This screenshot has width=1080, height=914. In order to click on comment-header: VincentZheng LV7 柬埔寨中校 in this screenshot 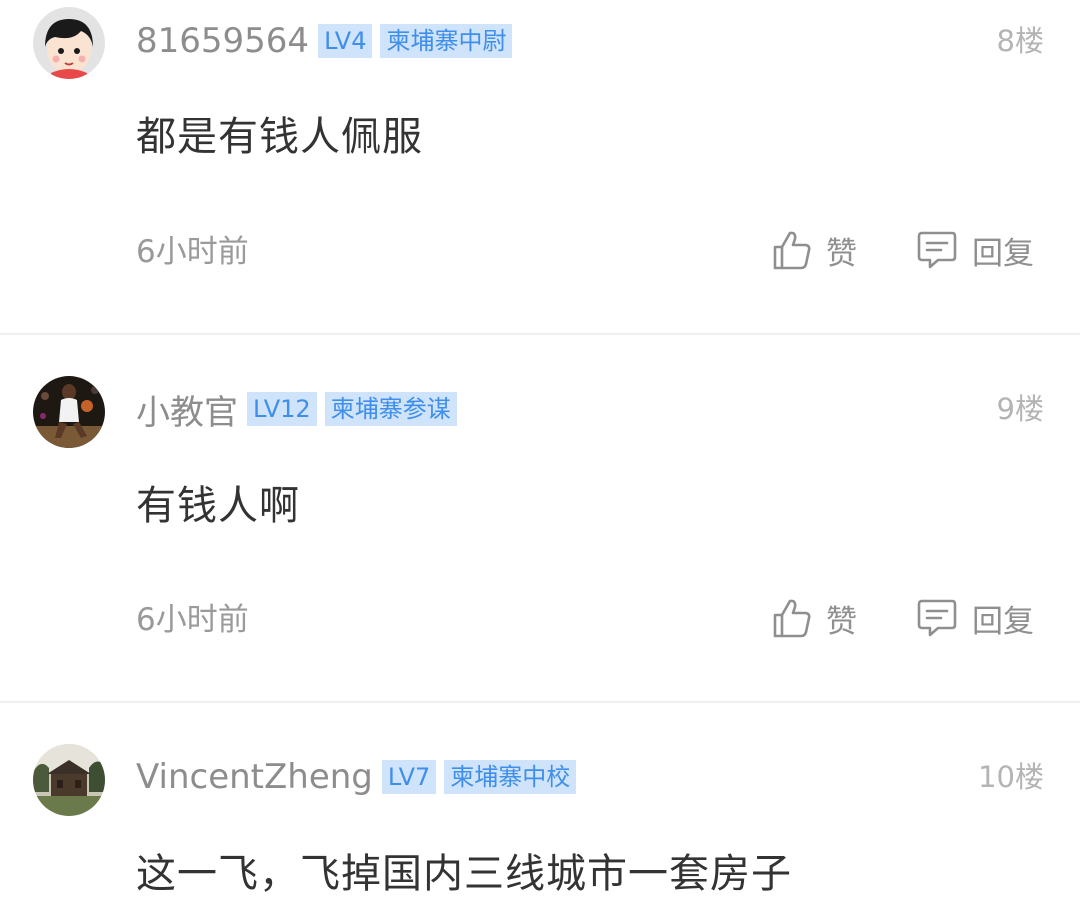, I will do `click(360, 777)`.